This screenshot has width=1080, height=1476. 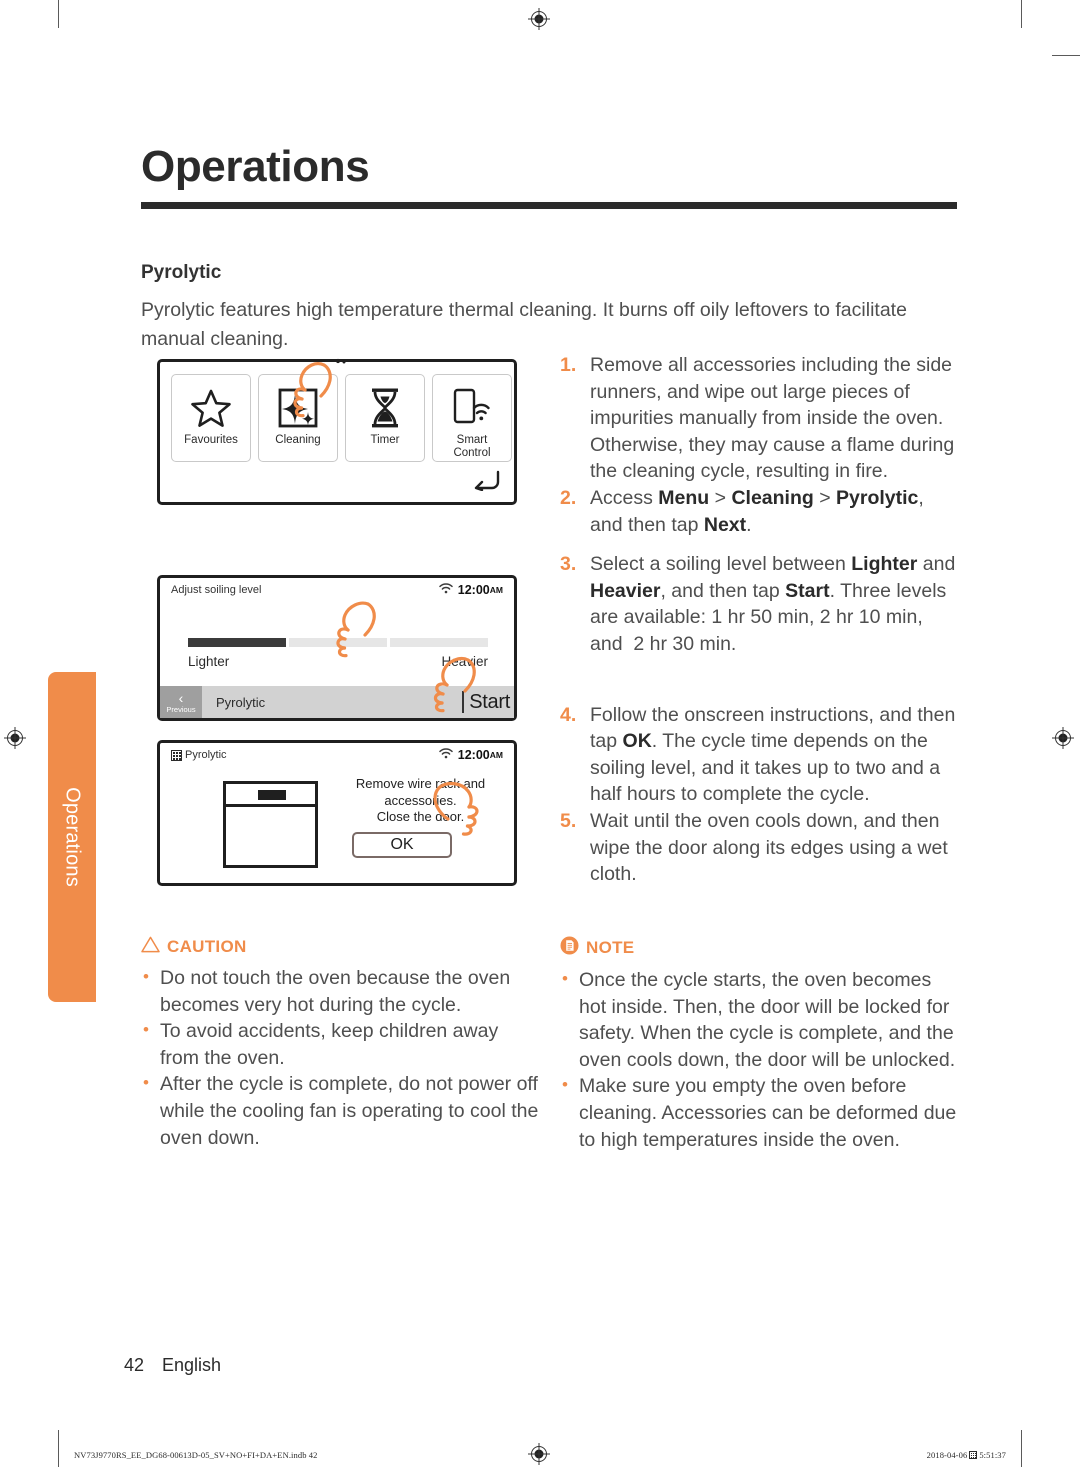 What do you see at coordinates (486, 482) in the screenshot?
I see `back-arrow-icon` at bounding box center [486, 482].